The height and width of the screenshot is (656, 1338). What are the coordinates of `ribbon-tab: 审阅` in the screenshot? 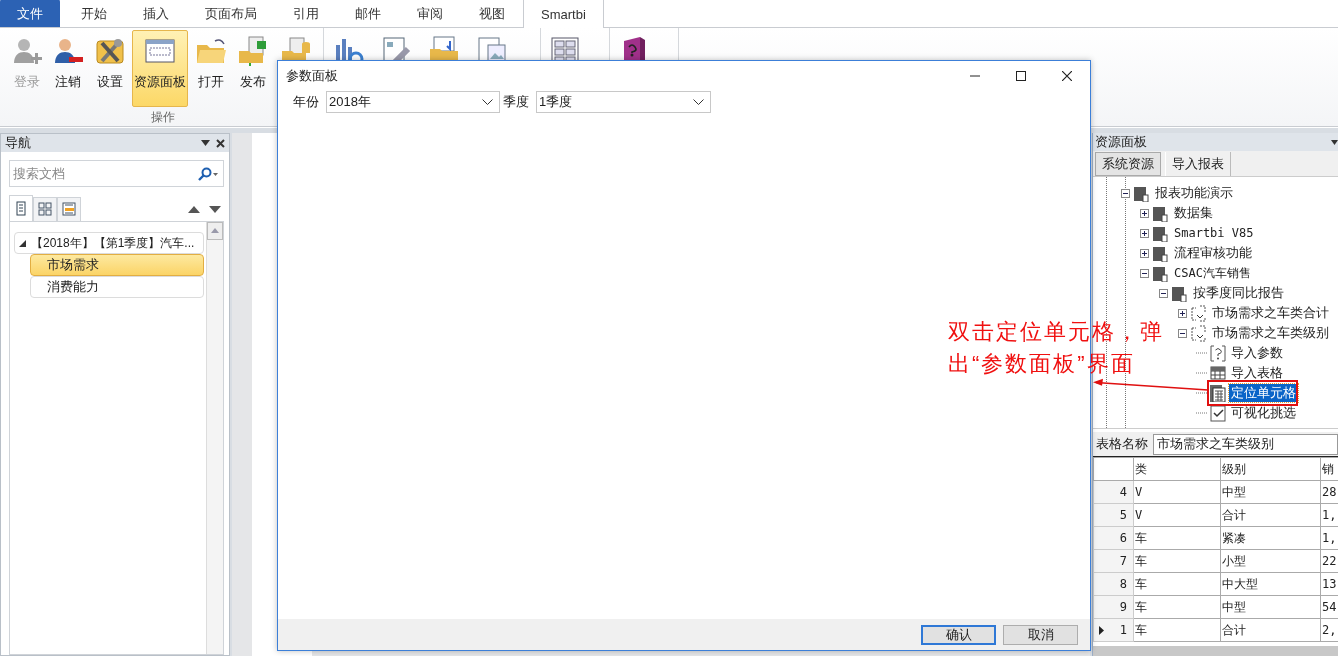 It's located at (430, 13).